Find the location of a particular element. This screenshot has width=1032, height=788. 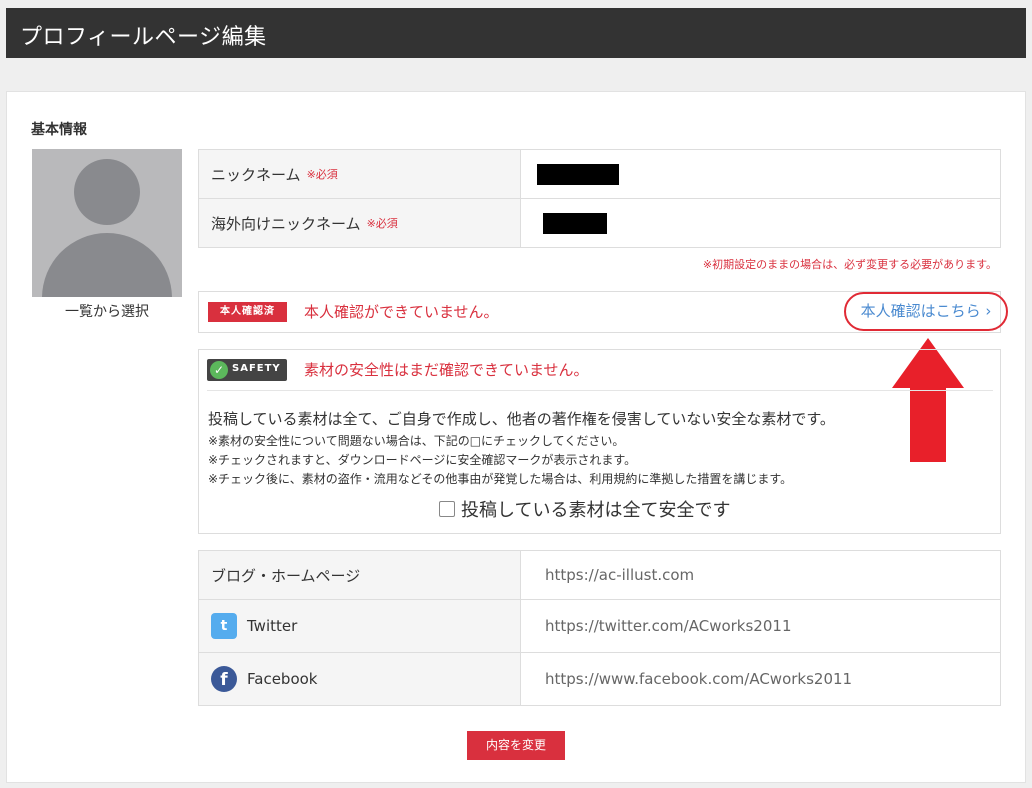

facebook-url-field: https://www.facebook.com/ACworks2011 is located at coordinates (760, 679).